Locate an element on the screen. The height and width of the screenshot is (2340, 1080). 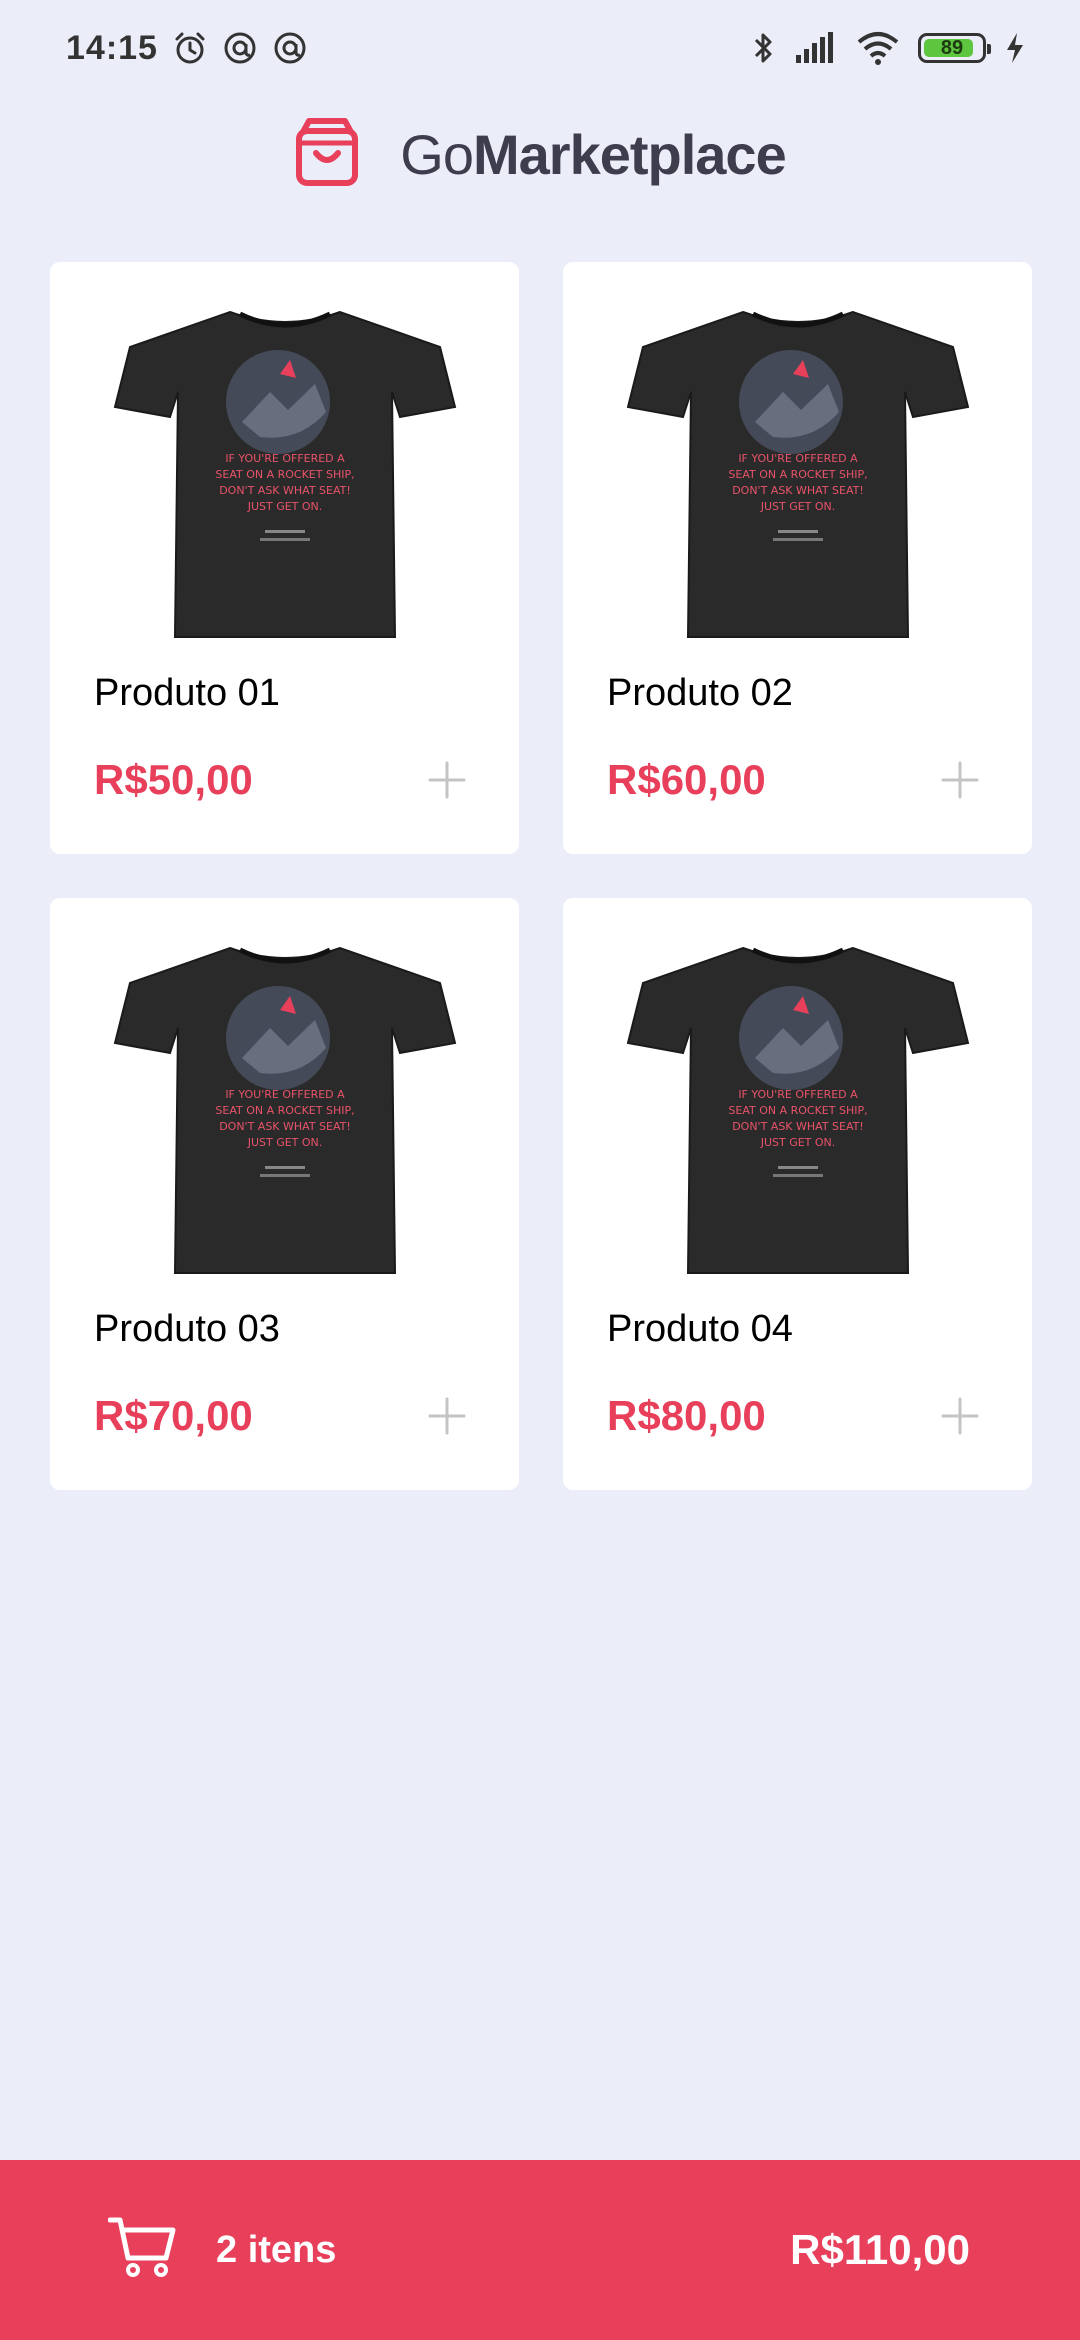
app-header: GoMarketplace is located at coordinates (540, 154).